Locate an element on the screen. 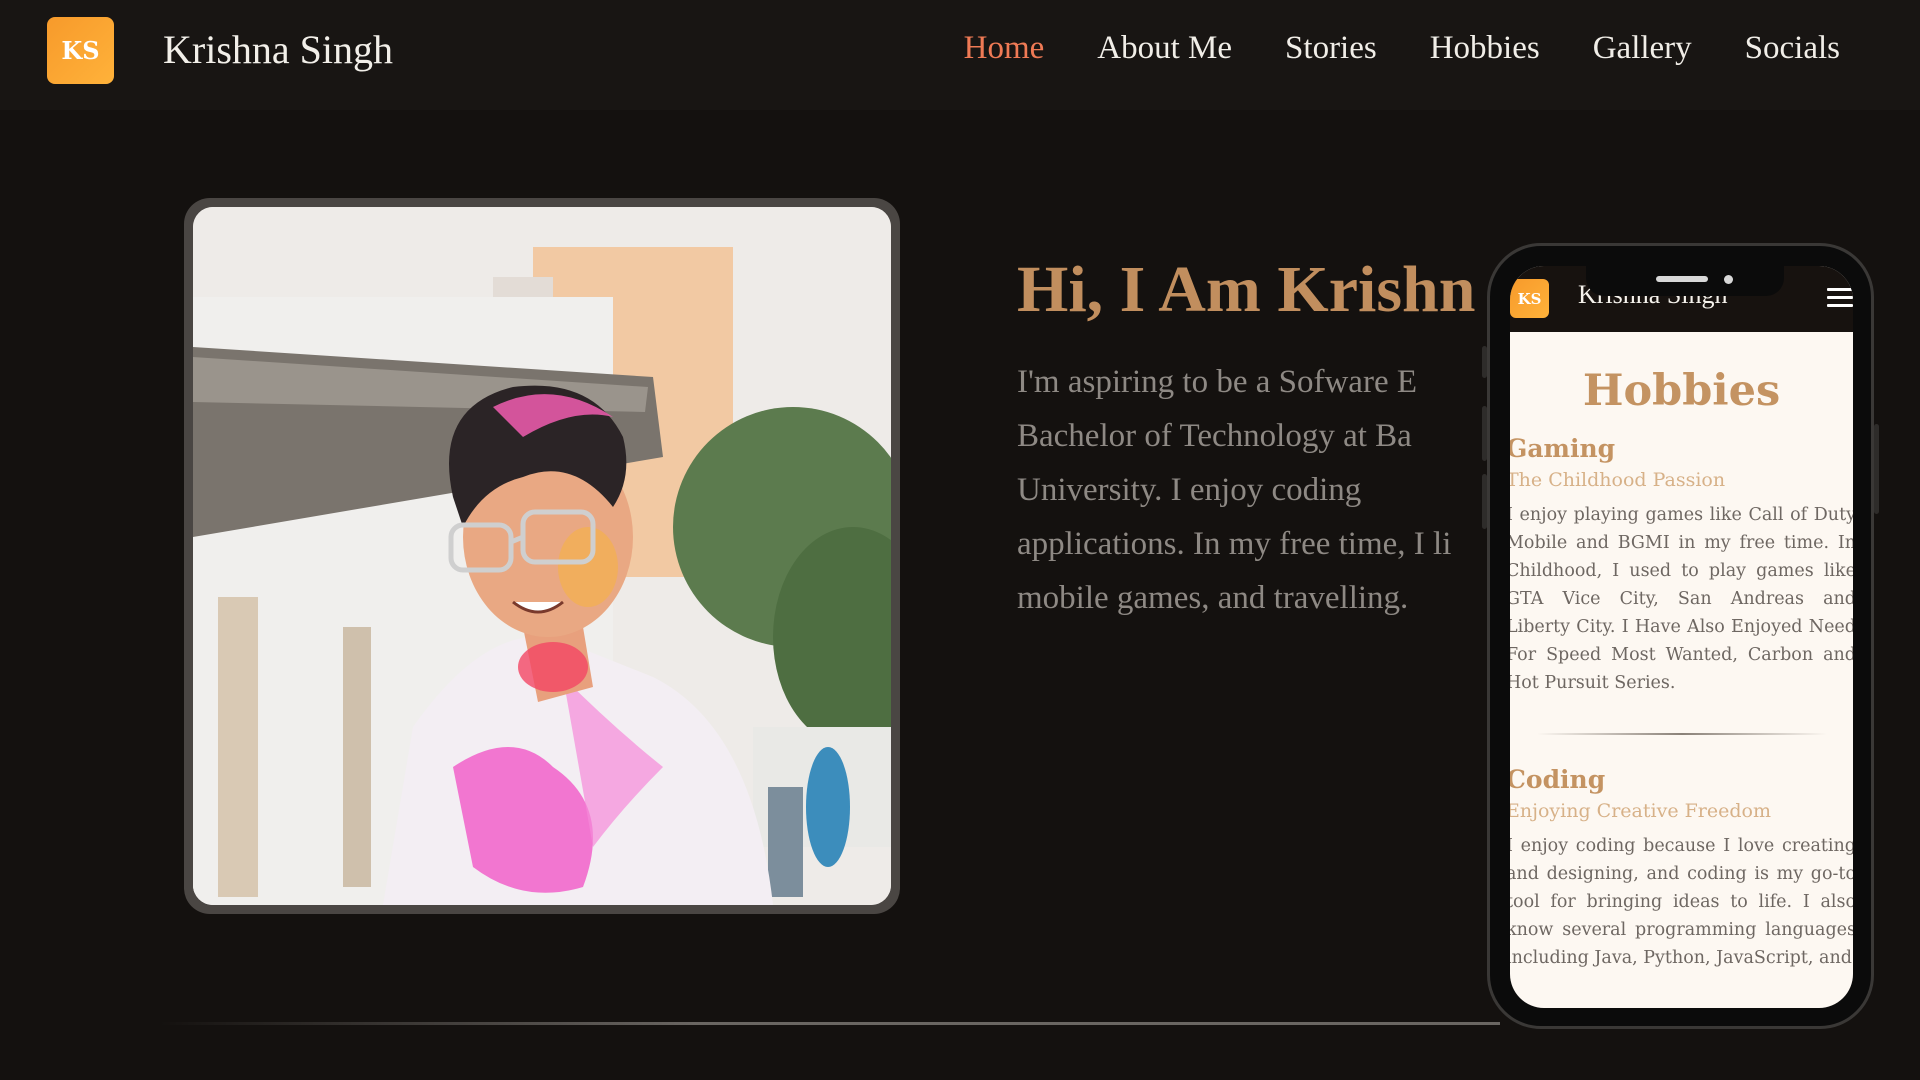 This screenshot has width=1920, height=1080. hobby-subtitle: Enjoying Creative Freedom is located at coordinates (1640, 811).